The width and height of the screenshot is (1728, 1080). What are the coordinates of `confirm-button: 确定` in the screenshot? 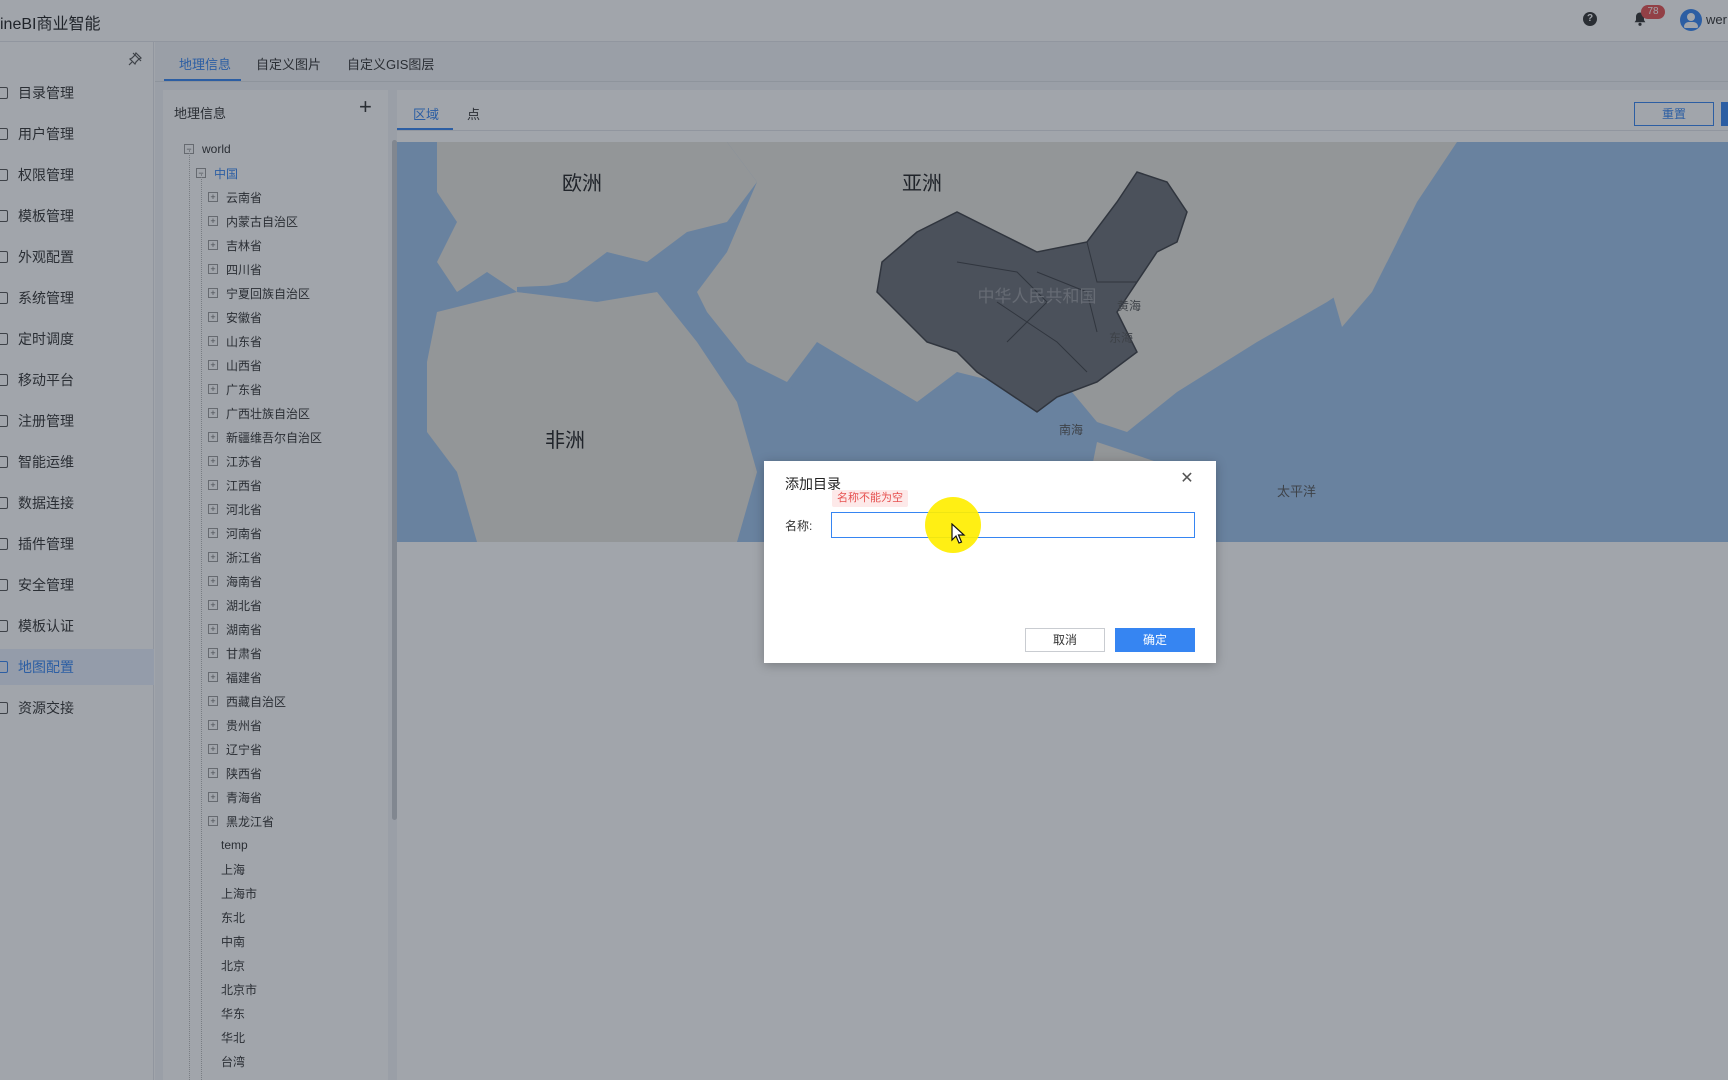 It's located at (1155, 640).